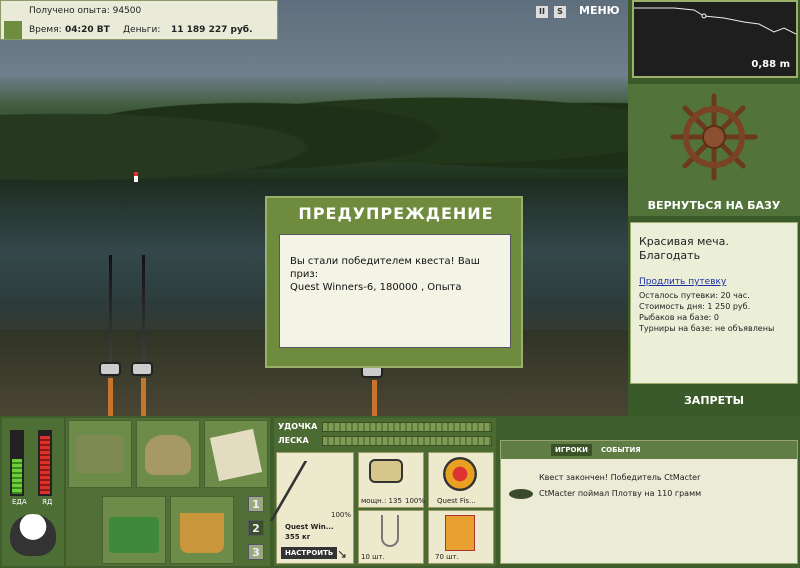 Image resolution: width=800 pixels, height=568 pixels. Describe the element at coordinates (373, 557) in the screenshot. I see `hooks-count: 10 шт.` at that location.